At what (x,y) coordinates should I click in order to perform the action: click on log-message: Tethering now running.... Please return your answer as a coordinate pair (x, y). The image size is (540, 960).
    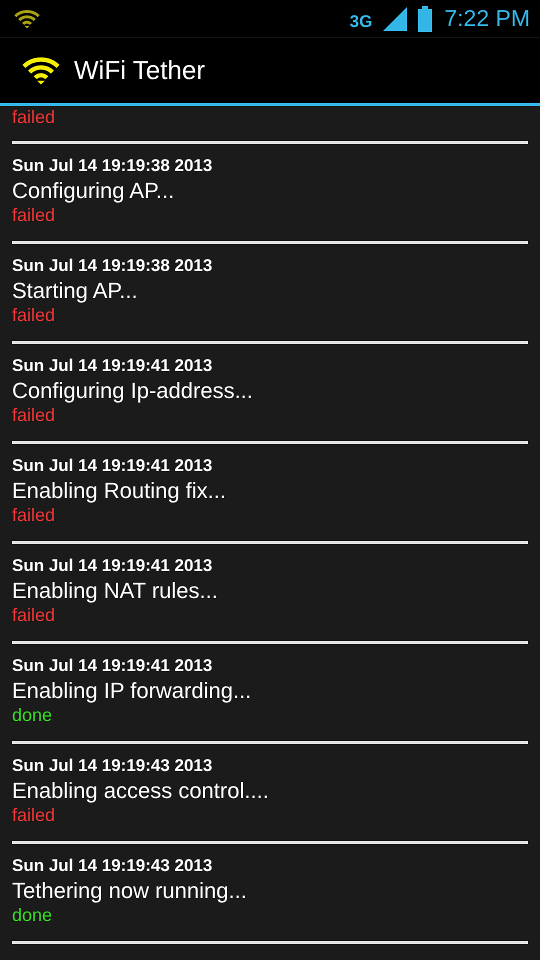
    Looking at the image, I should click on (130, 890).